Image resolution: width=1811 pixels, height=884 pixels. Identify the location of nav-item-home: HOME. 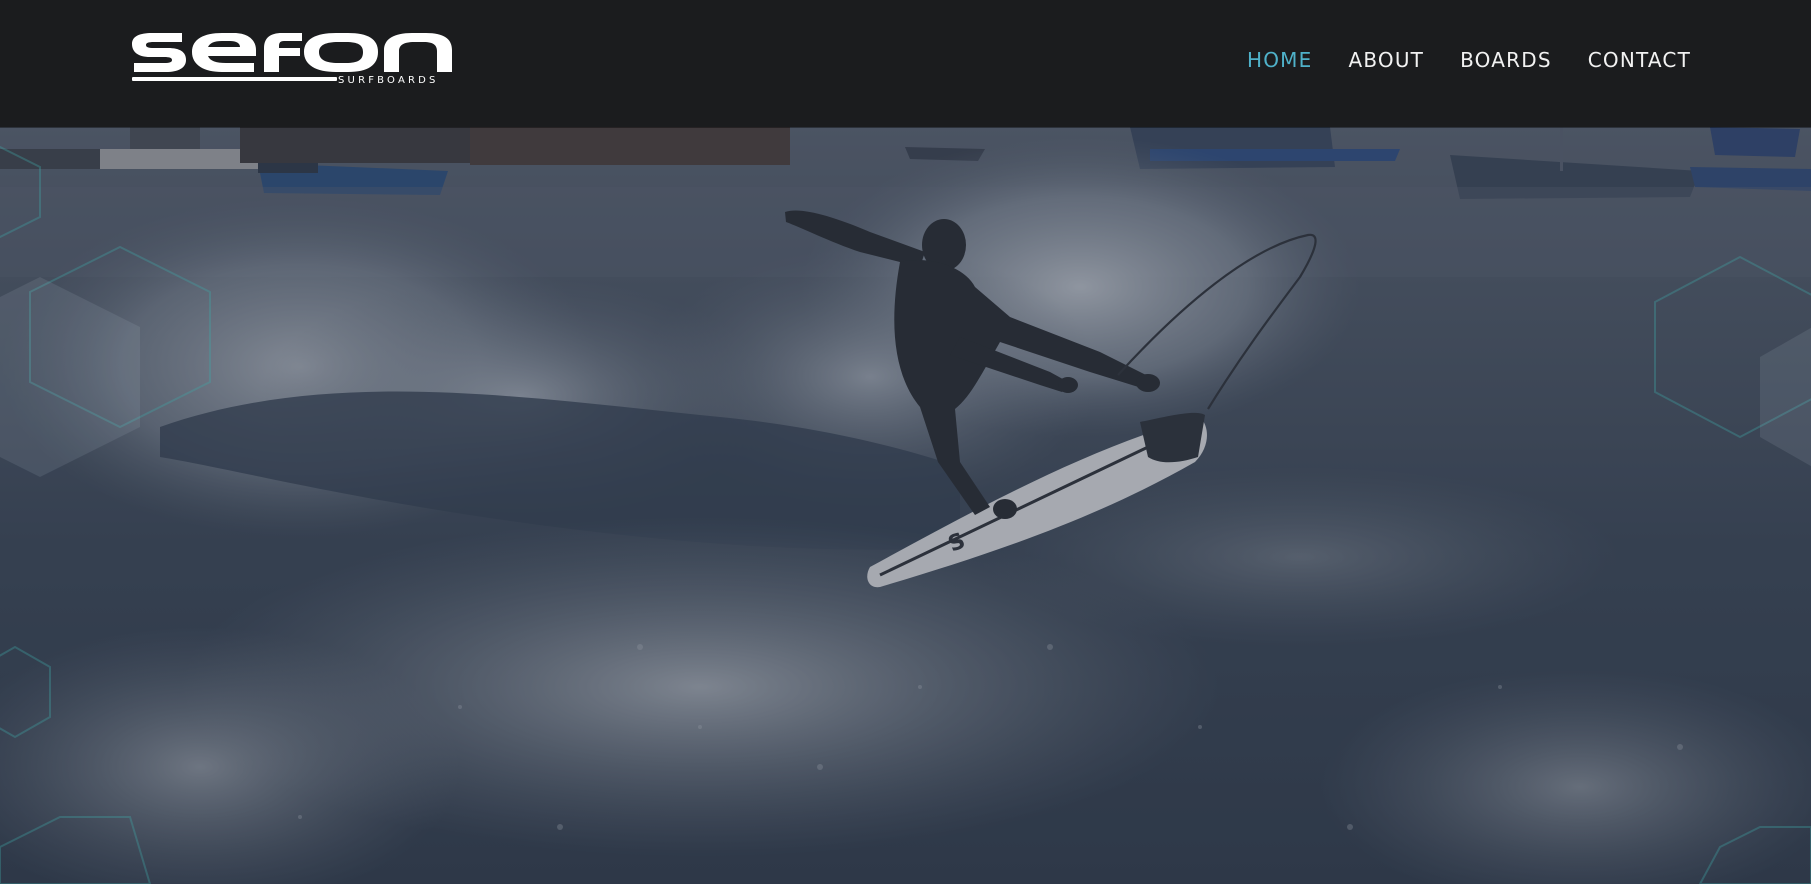
(1279, 60).